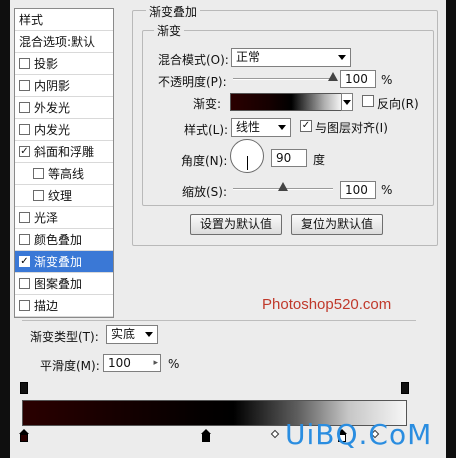  Describe the element at coordinates (283, 79) in the screenshot. I see `opacity-slider-track` at that location.